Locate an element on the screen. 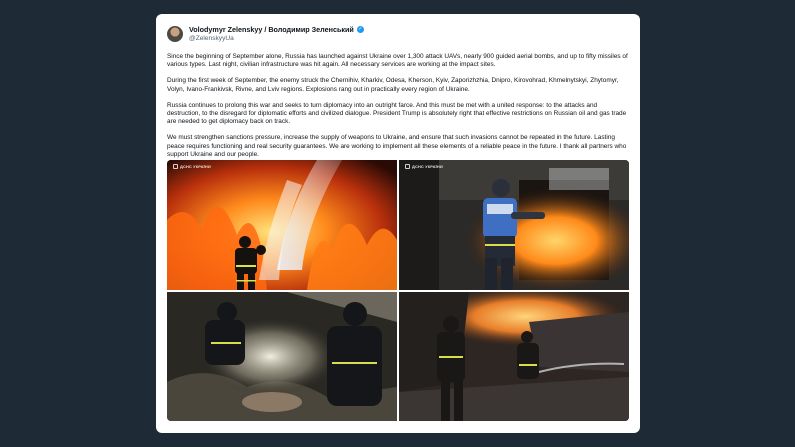 The width and height of the screenshot is (795, 447). avatar is located at coordinates (175, 34).